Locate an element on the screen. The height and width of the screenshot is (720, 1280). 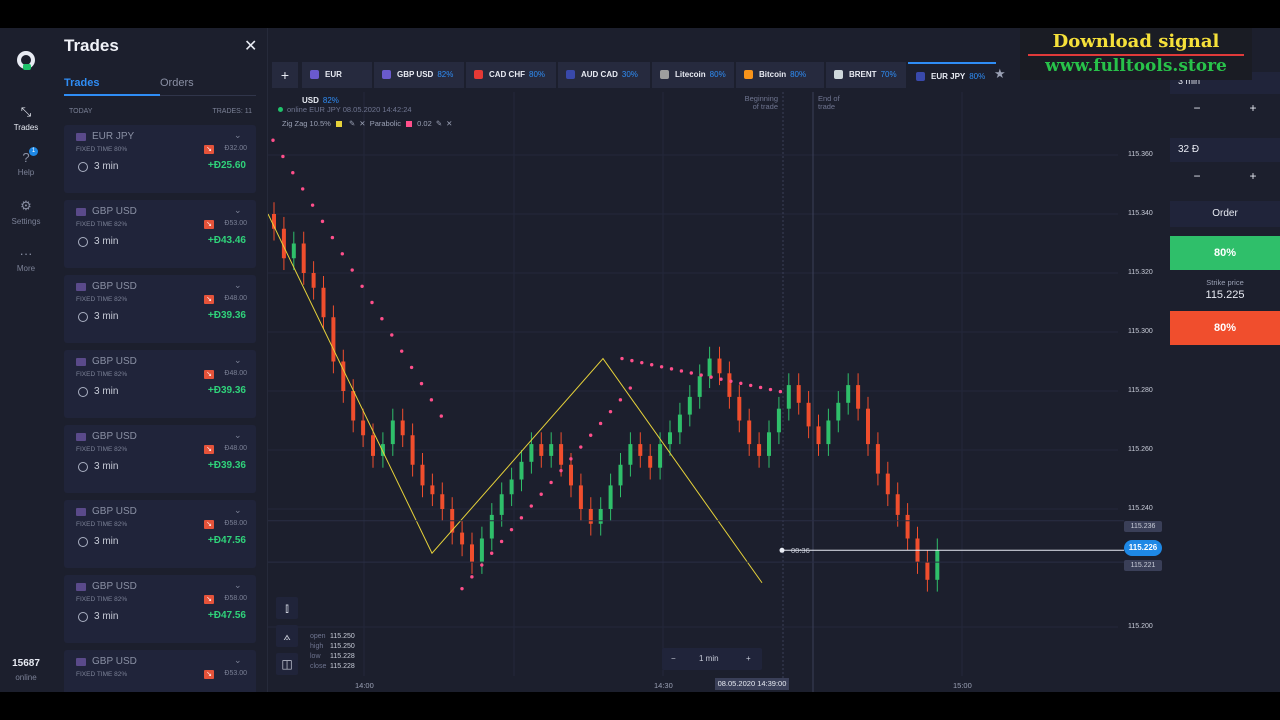
tab-trades: Trades is located at coordinates (81, 83).